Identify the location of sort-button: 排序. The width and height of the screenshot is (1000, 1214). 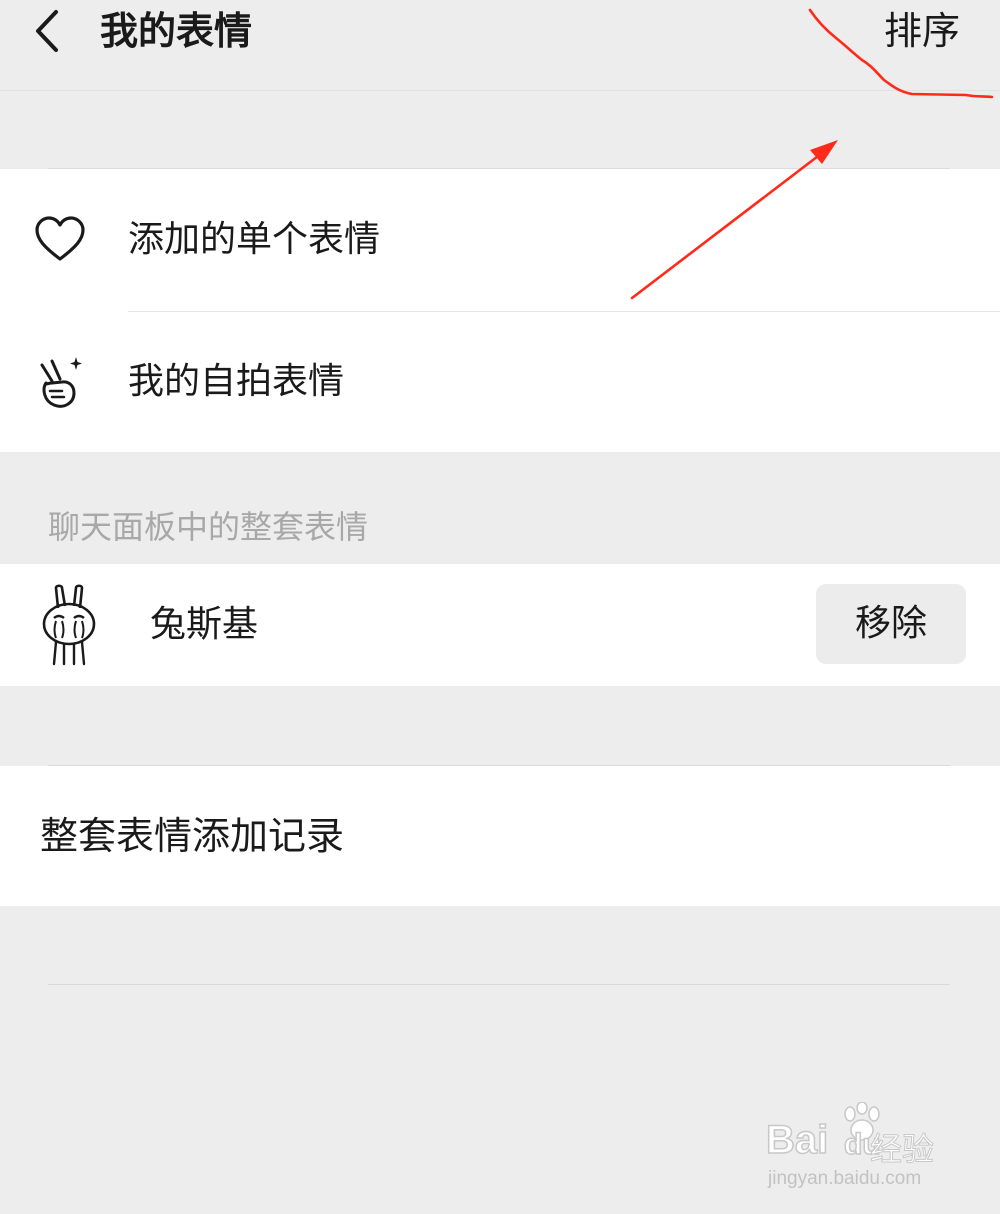
(922, 31).